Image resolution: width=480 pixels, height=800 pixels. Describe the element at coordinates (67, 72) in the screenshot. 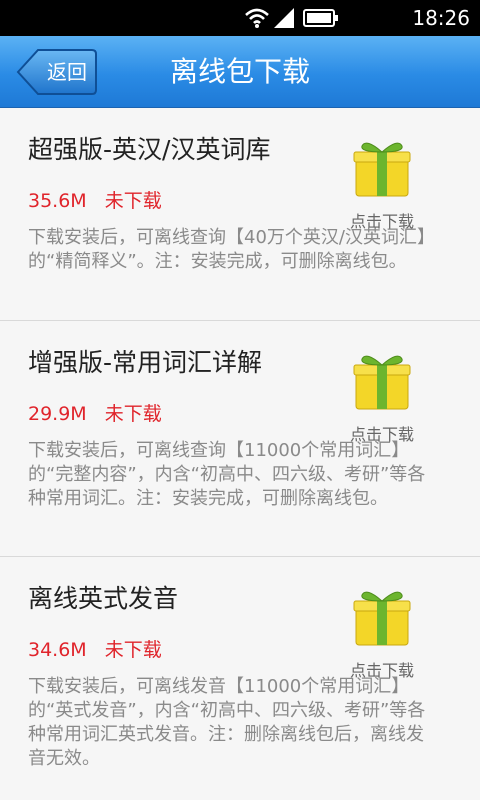

I see `back-label: 返回` at that location.